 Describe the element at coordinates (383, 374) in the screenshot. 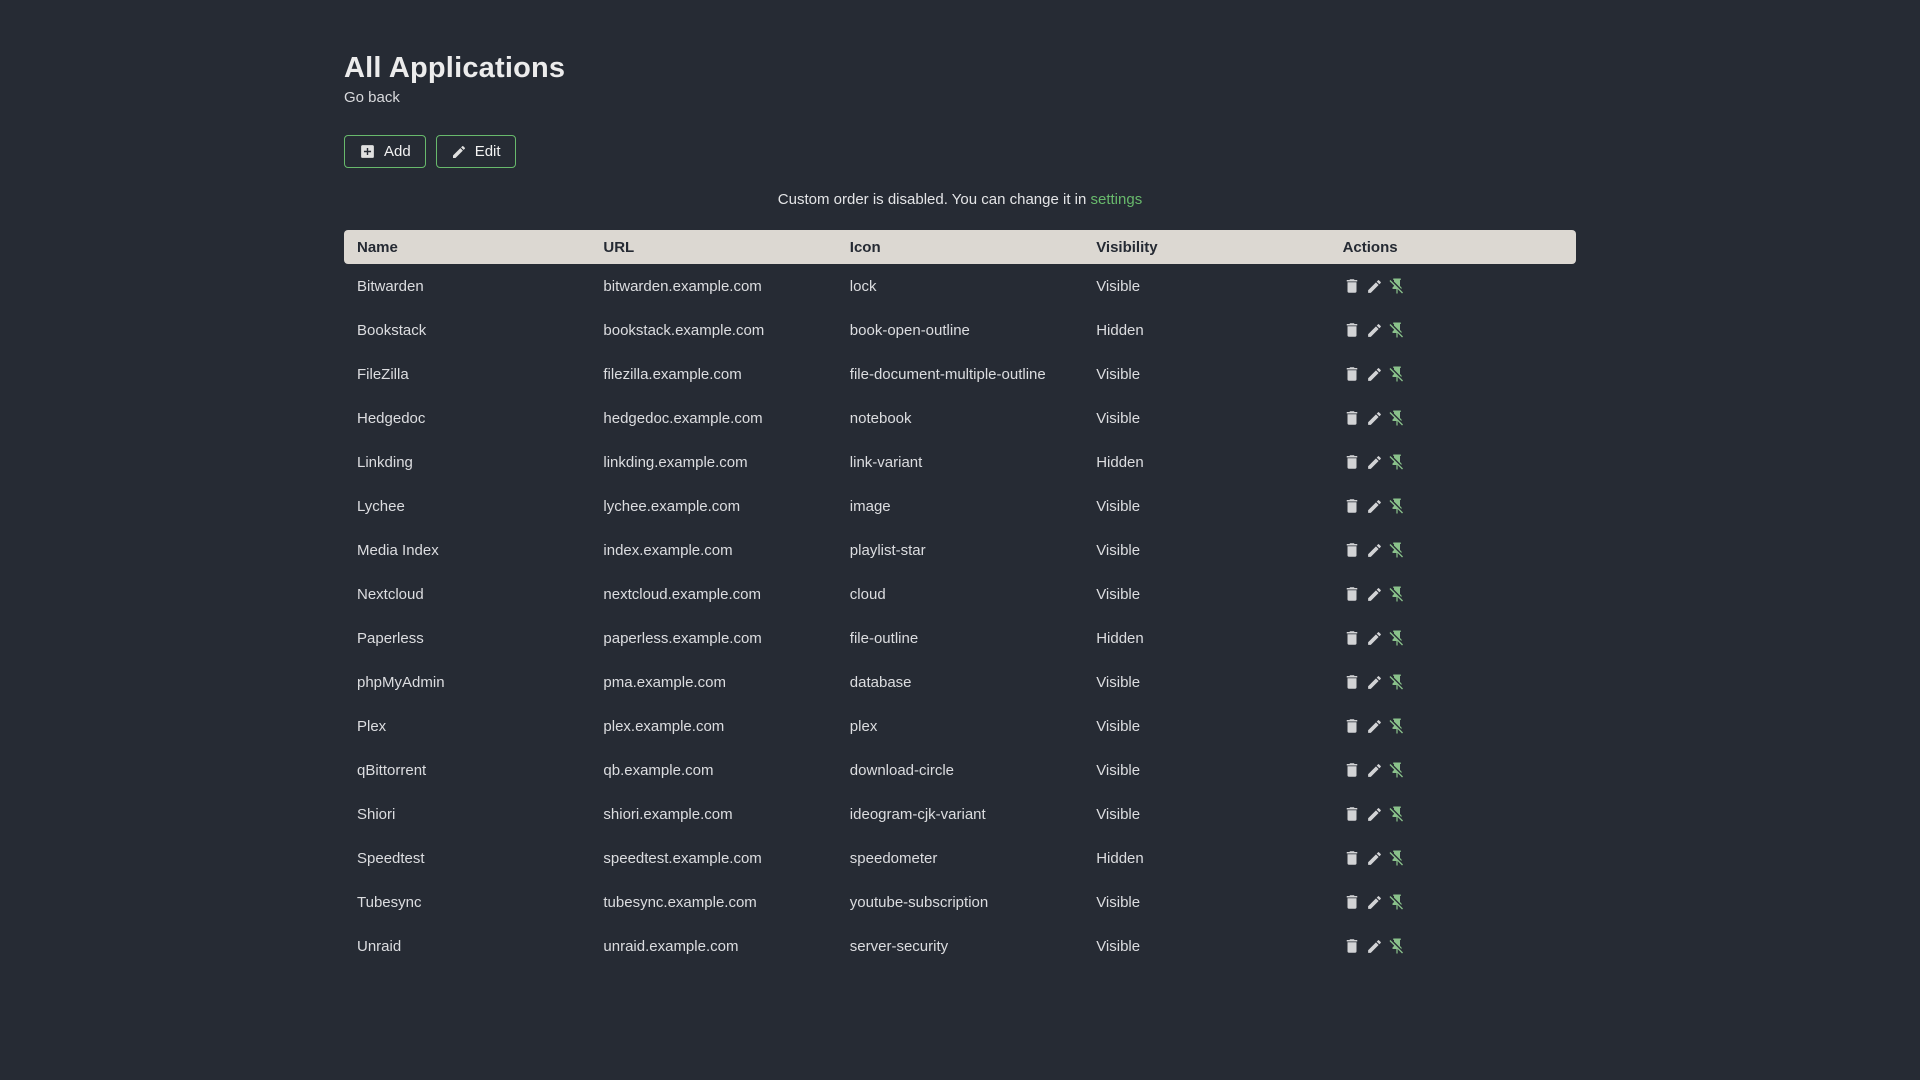

I see `app-name-cell: FileZilla` at that location.